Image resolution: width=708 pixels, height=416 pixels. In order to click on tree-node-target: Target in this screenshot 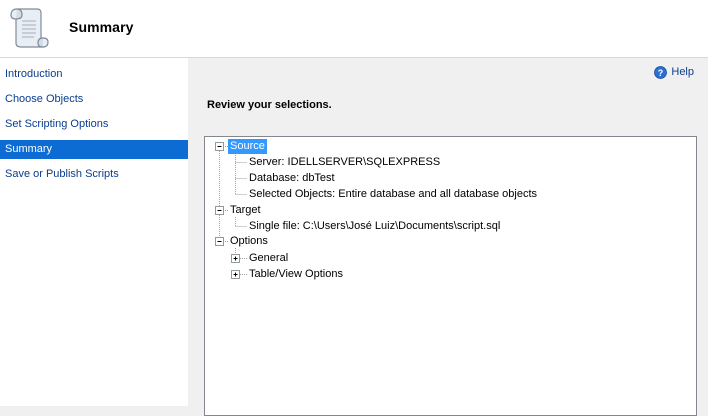, I will do `click(245, 210)`.